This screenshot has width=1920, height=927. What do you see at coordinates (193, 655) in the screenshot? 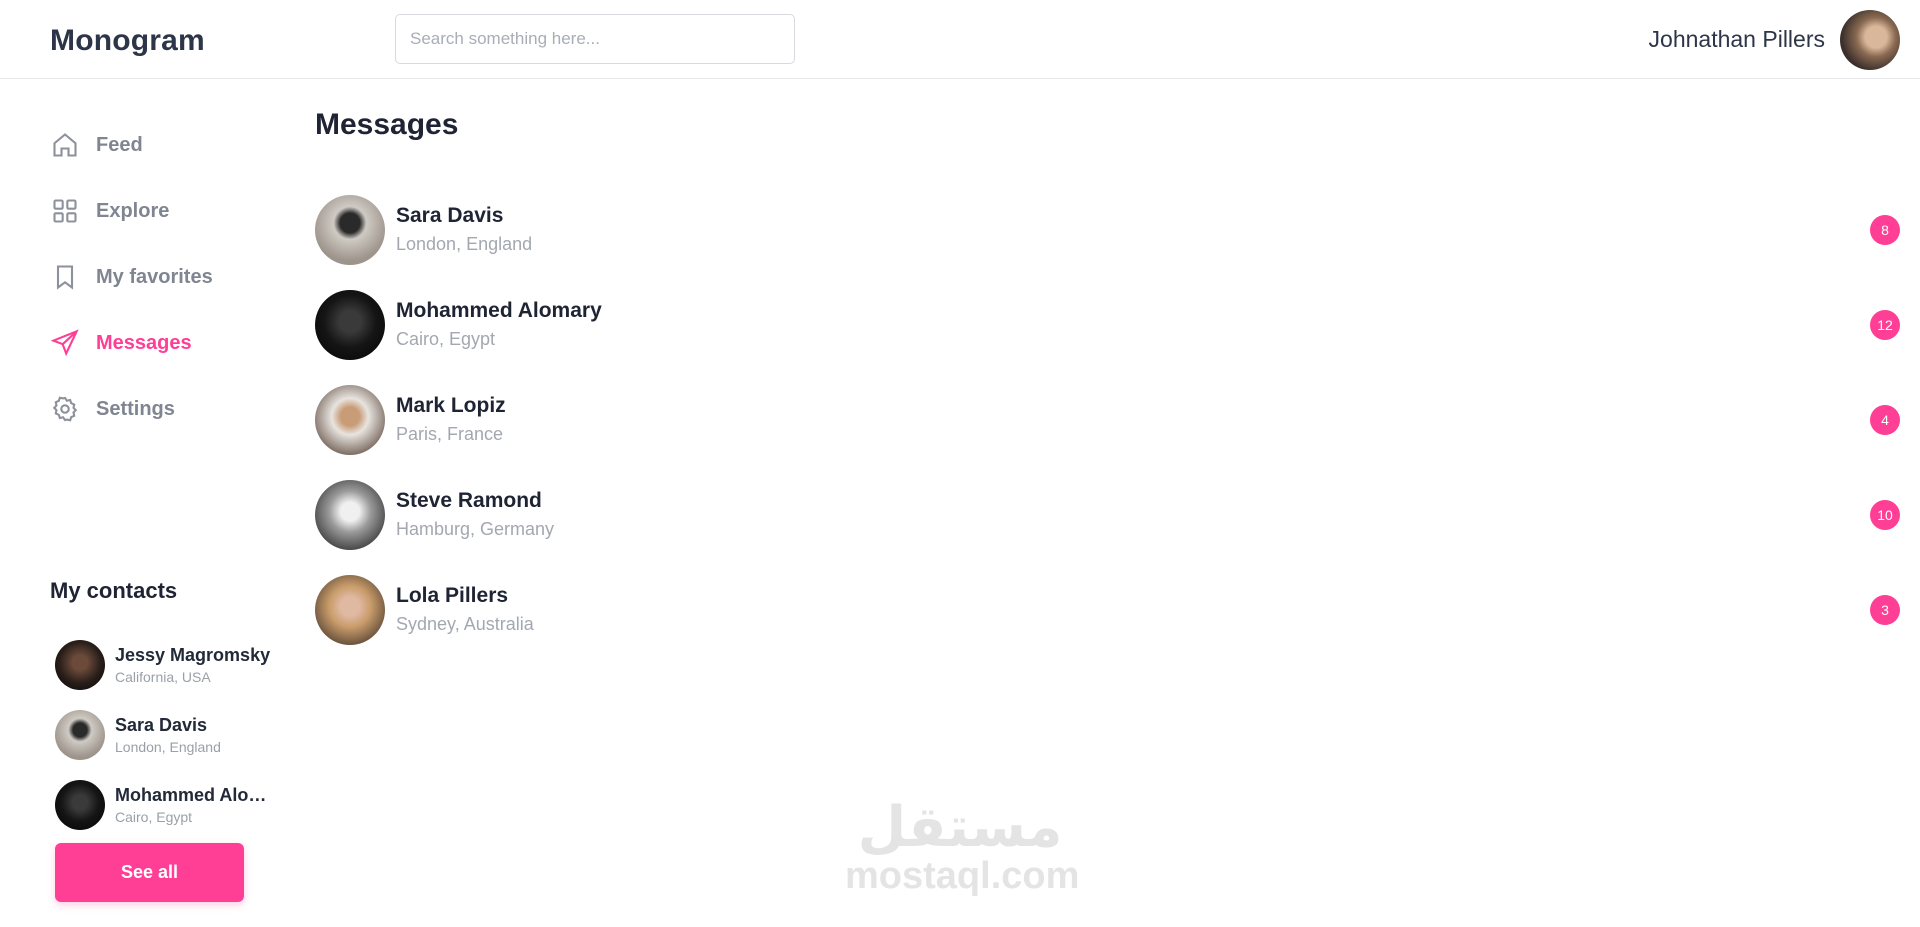
I see `contact-name: Jessy Magromsky` at bounding box center [193, 655].